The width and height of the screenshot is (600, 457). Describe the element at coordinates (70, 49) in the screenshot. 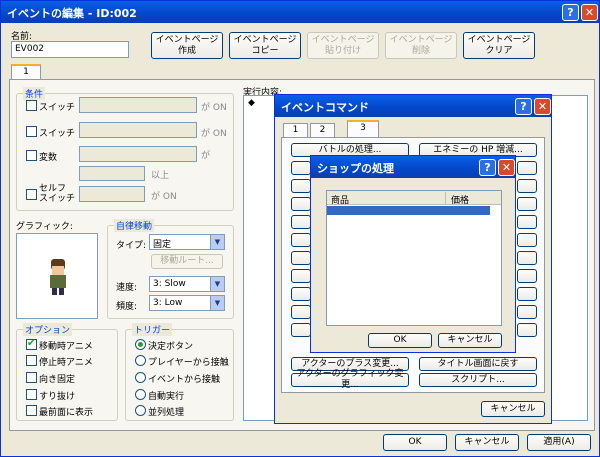

I see `name-field: EV002` at that location.